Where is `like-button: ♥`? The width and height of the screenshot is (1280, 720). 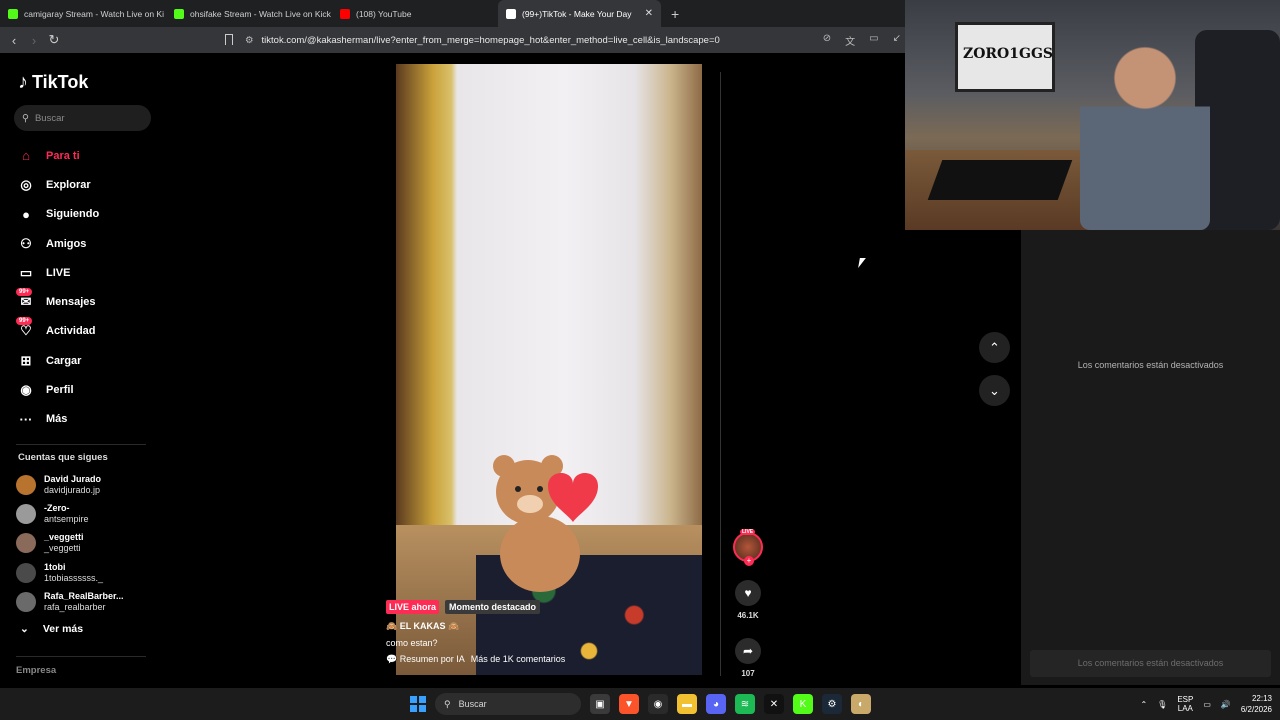
like-button: ♥ is located at coordinates (748, 593).